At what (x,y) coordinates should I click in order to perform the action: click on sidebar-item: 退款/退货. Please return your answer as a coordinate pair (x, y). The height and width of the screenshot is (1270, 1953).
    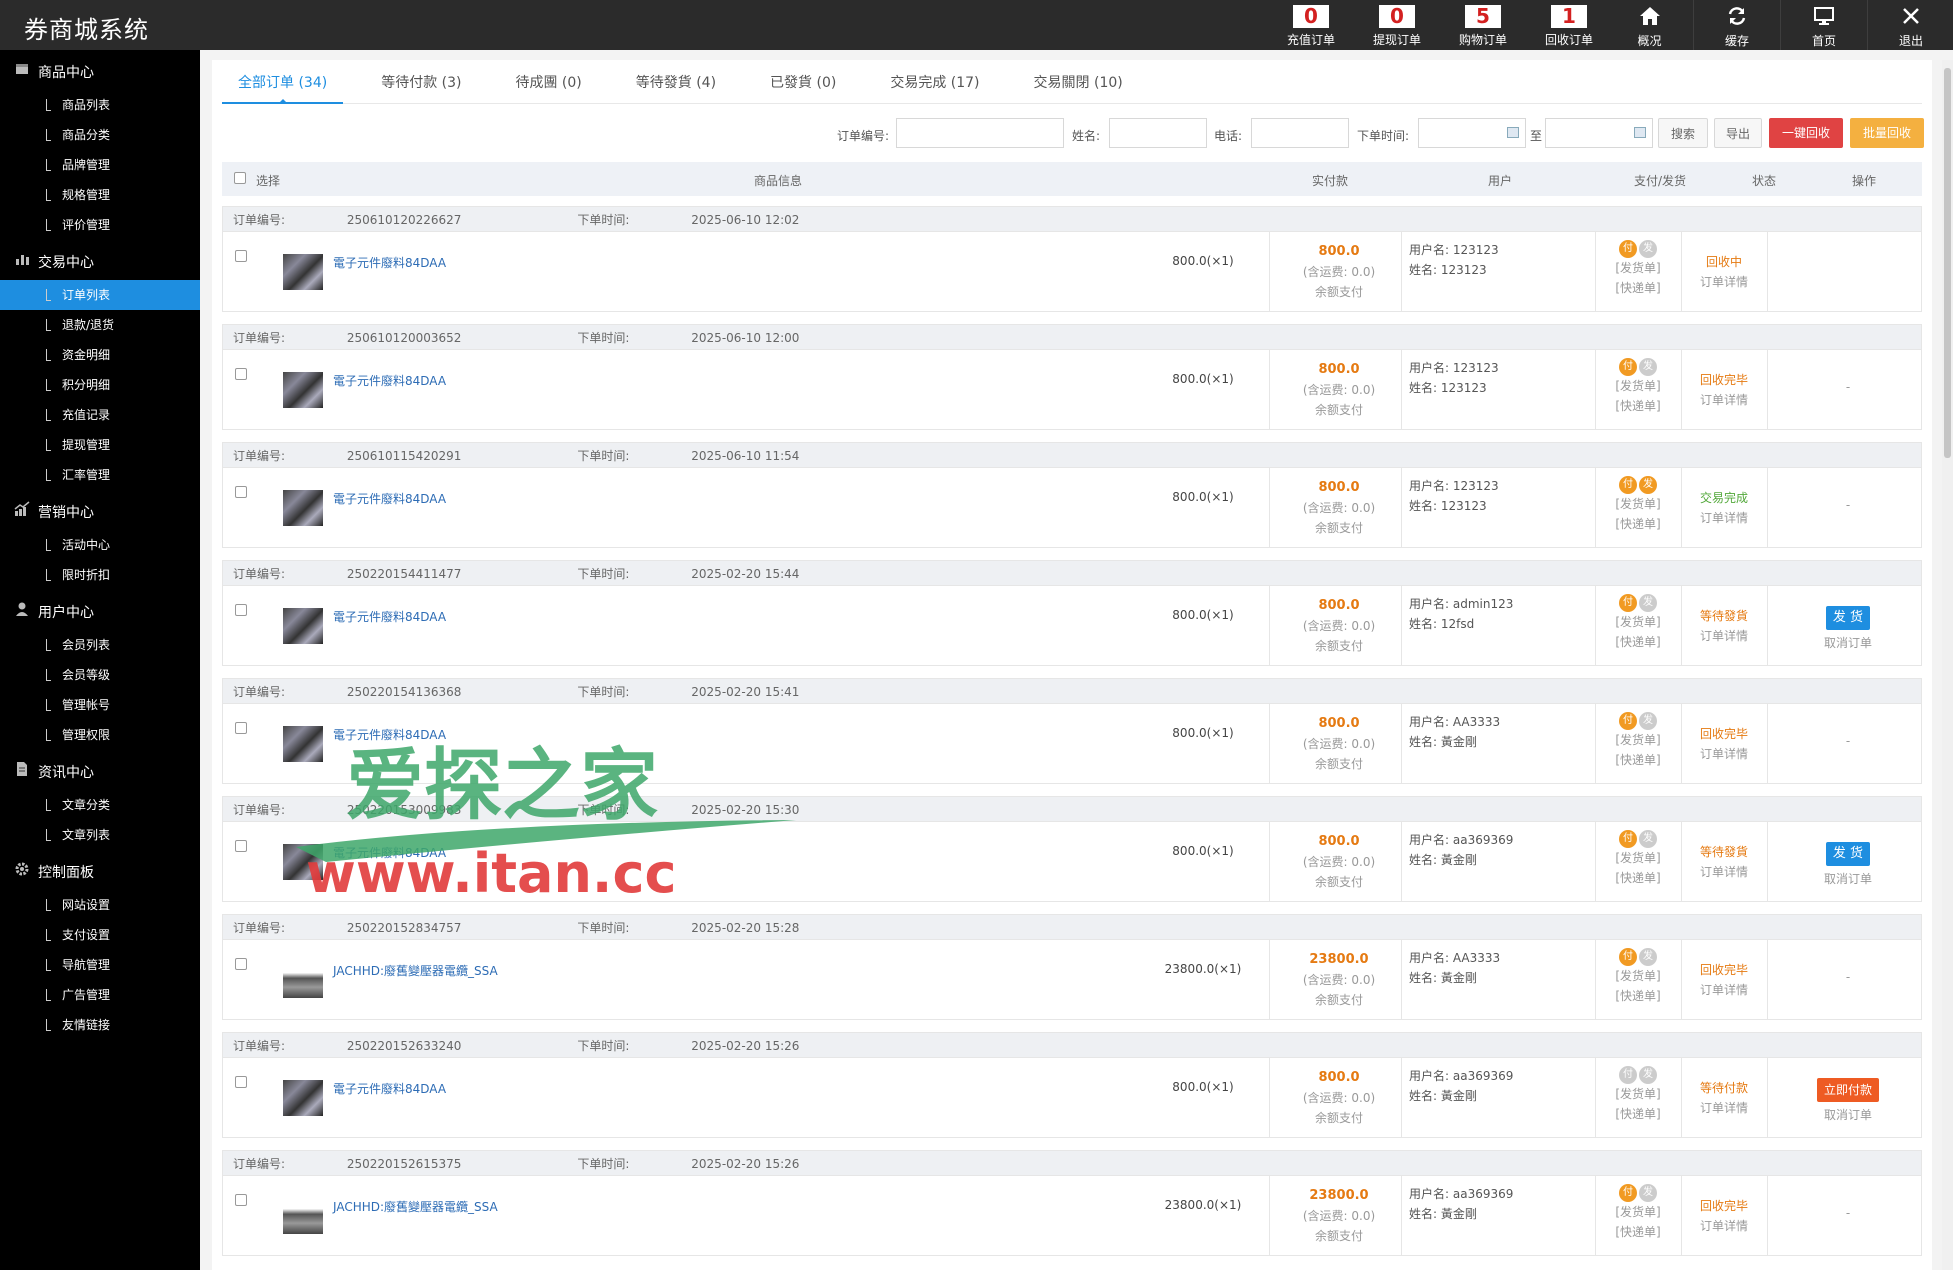
    Looking at the image, I should click on (100, 325).